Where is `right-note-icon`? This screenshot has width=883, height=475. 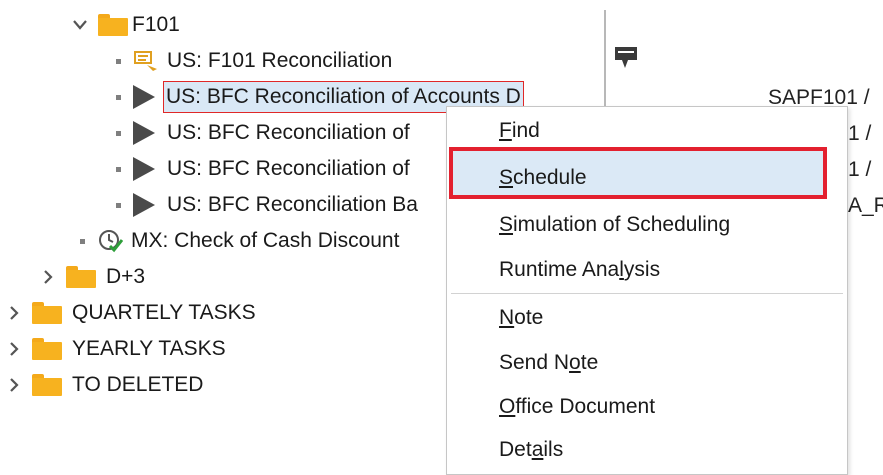
right-note-icon is located at coordinates (627, 61).